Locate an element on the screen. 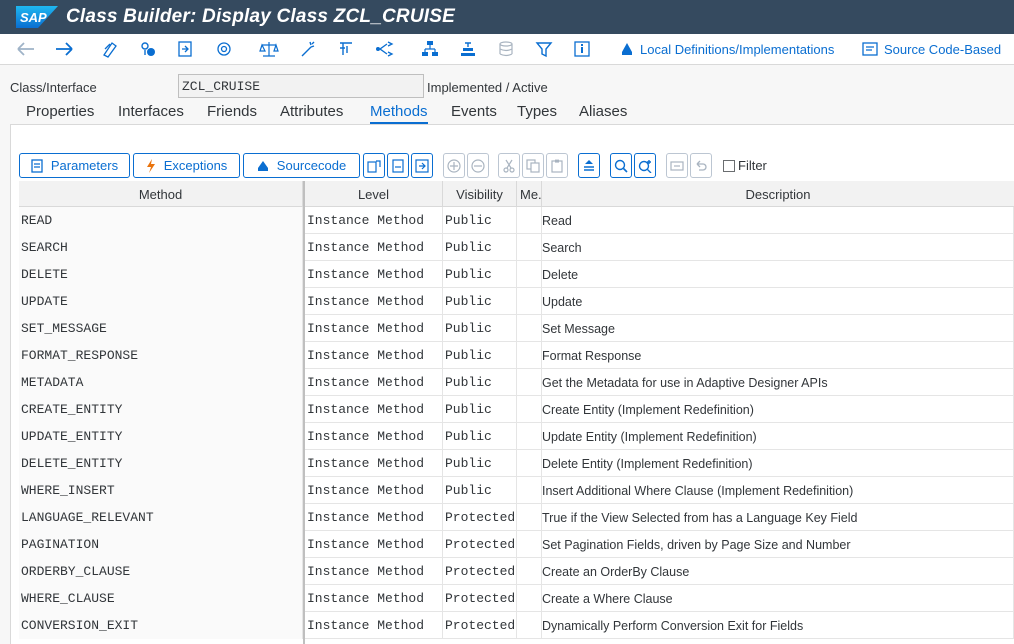  filter-checkbox: Filter is located at coordinates (745, 165).